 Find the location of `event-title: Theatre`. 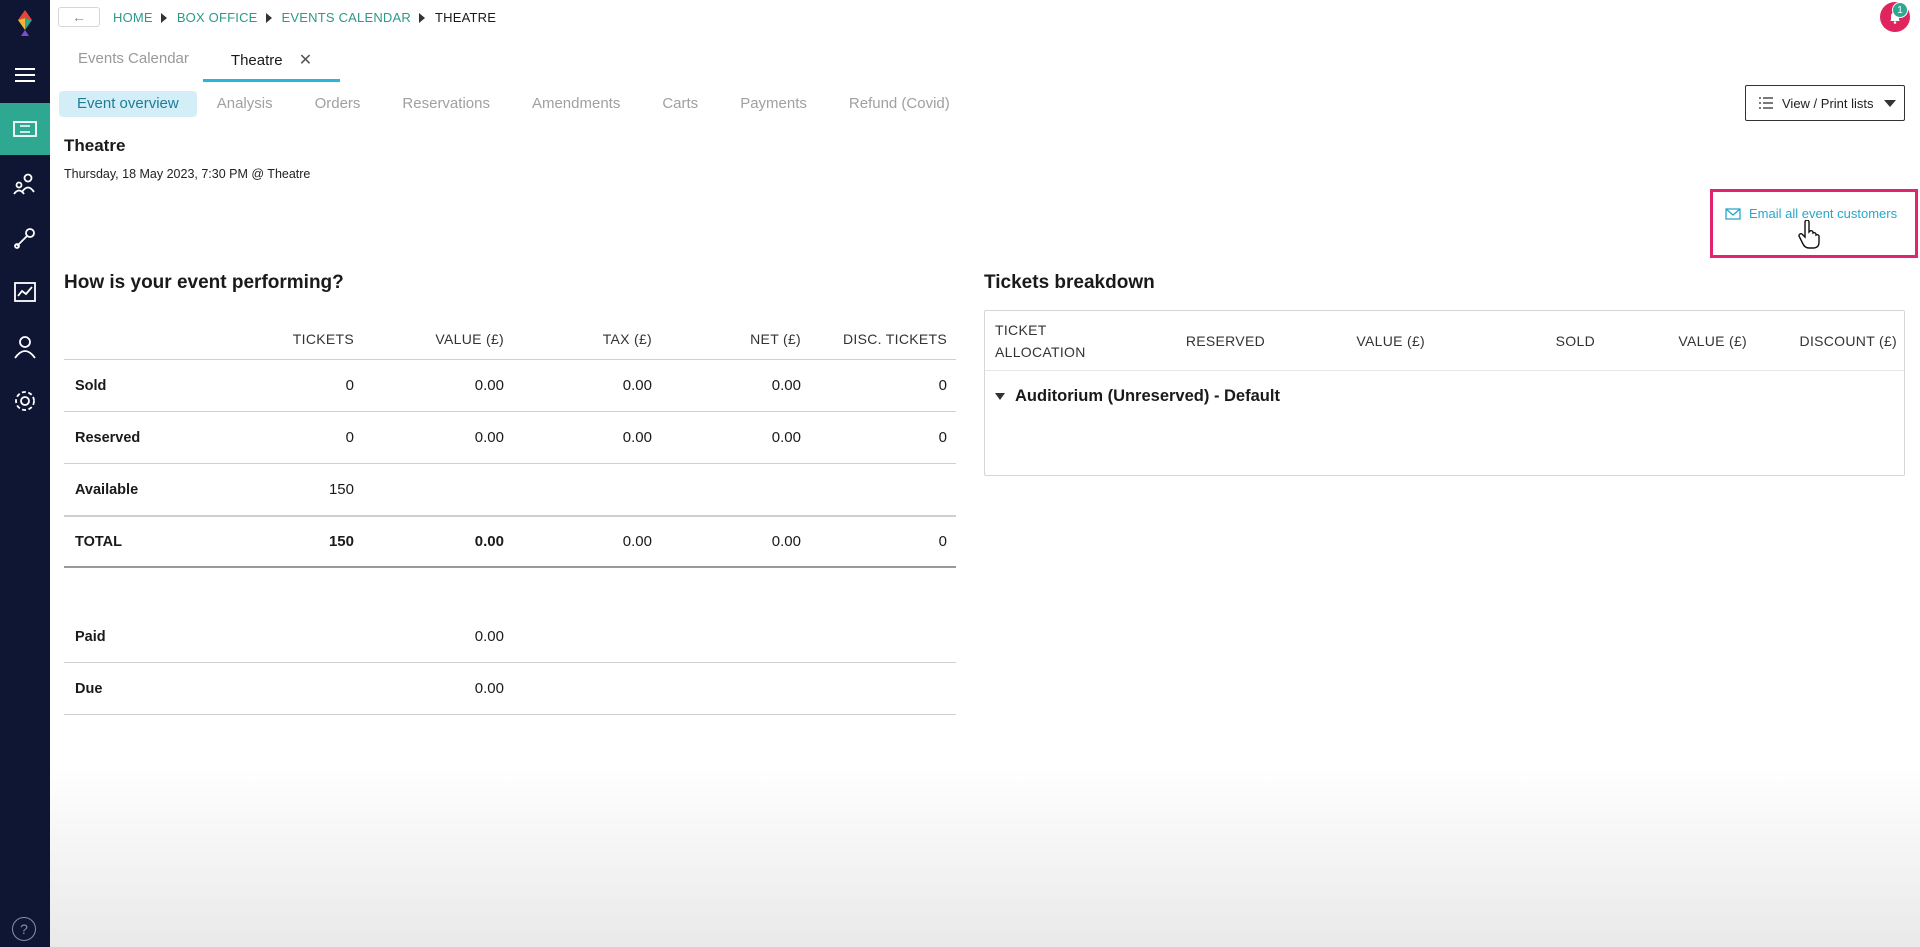

event-title: Theatre is located at coordinates (95, 145).